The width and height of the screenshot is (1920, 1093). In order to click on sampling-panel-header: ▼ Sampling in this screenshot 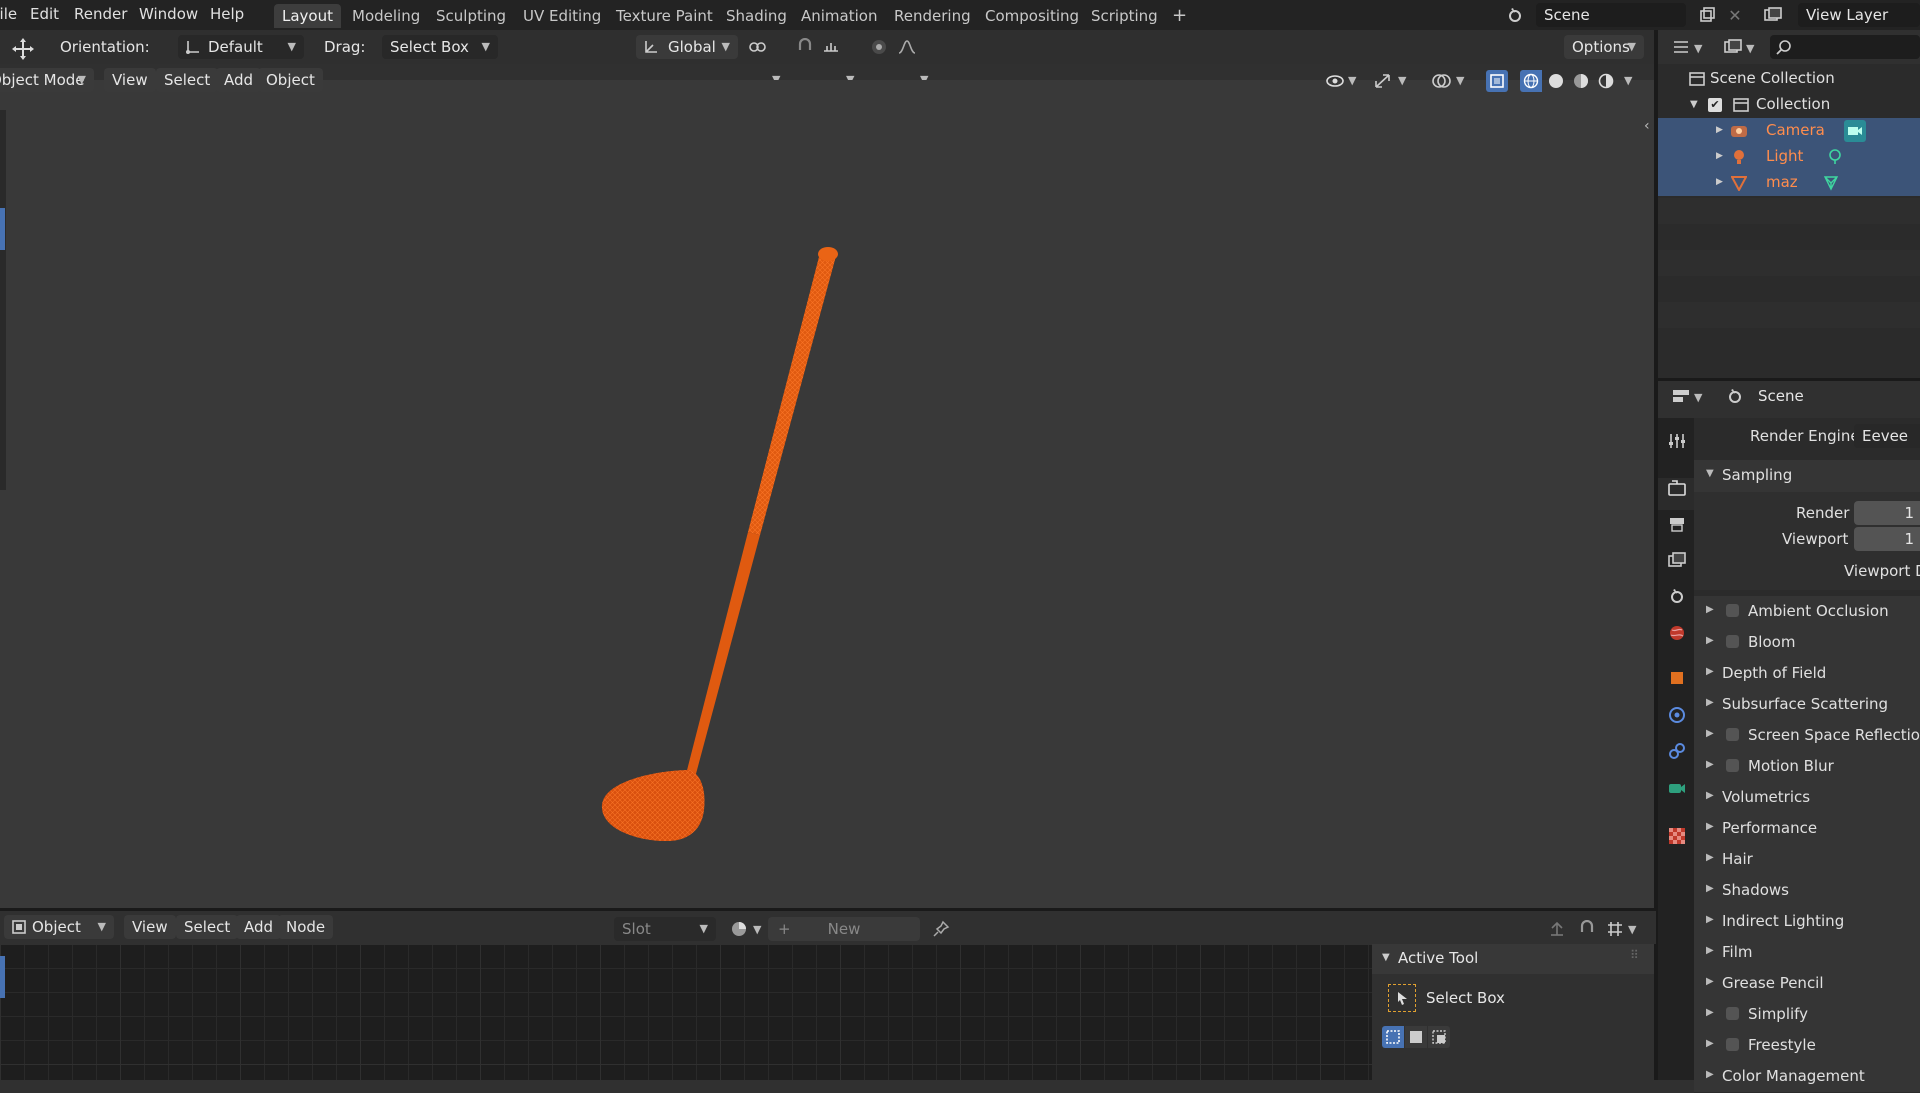, I will do `click(1807, 476)`.